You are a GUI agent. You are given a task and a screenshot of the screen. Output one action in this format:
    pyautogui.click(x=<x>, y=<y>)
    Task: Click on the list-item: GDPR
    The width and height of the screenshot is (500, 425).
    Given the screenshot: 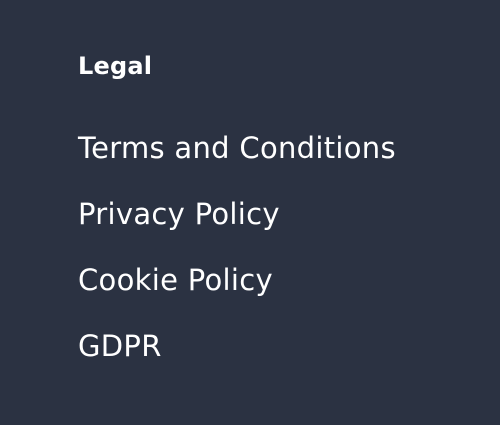 What is the action you would take?
    pyautogui.click(x=237, y=360)
    